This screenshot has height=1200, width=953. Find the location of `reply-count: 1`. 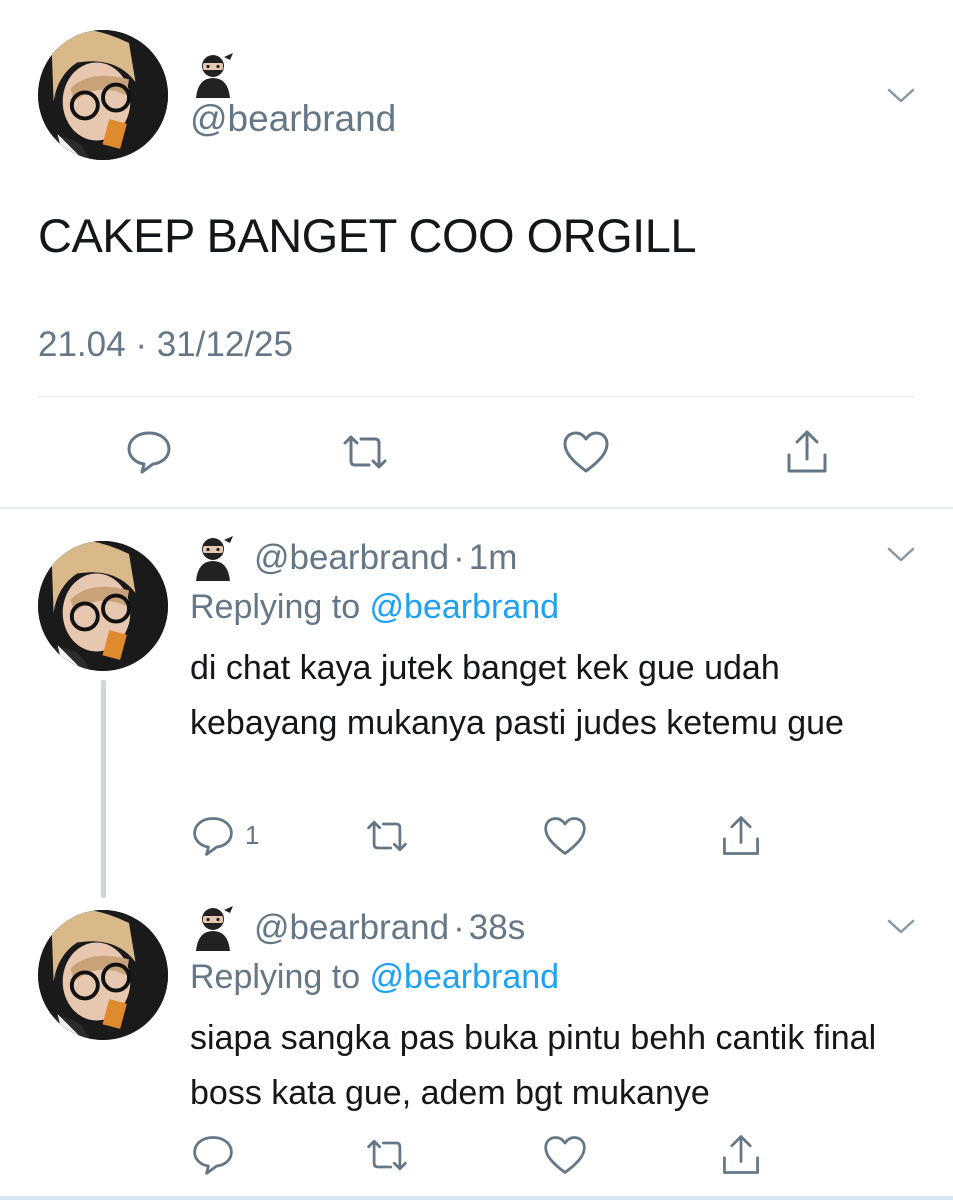

reply-count: 1 is located at coordinates (252, 835).